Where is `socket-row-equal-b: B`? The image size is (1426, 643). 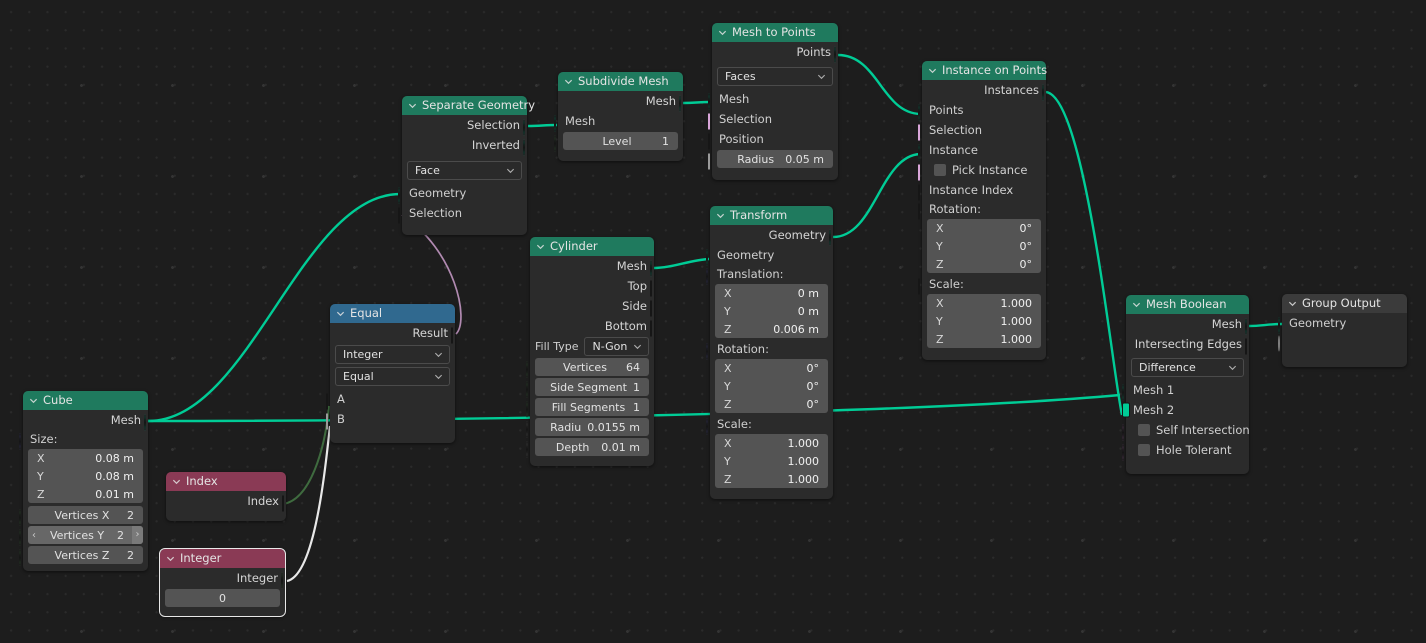 socket-row-equal-b: B is located at coordinates (390, 419).